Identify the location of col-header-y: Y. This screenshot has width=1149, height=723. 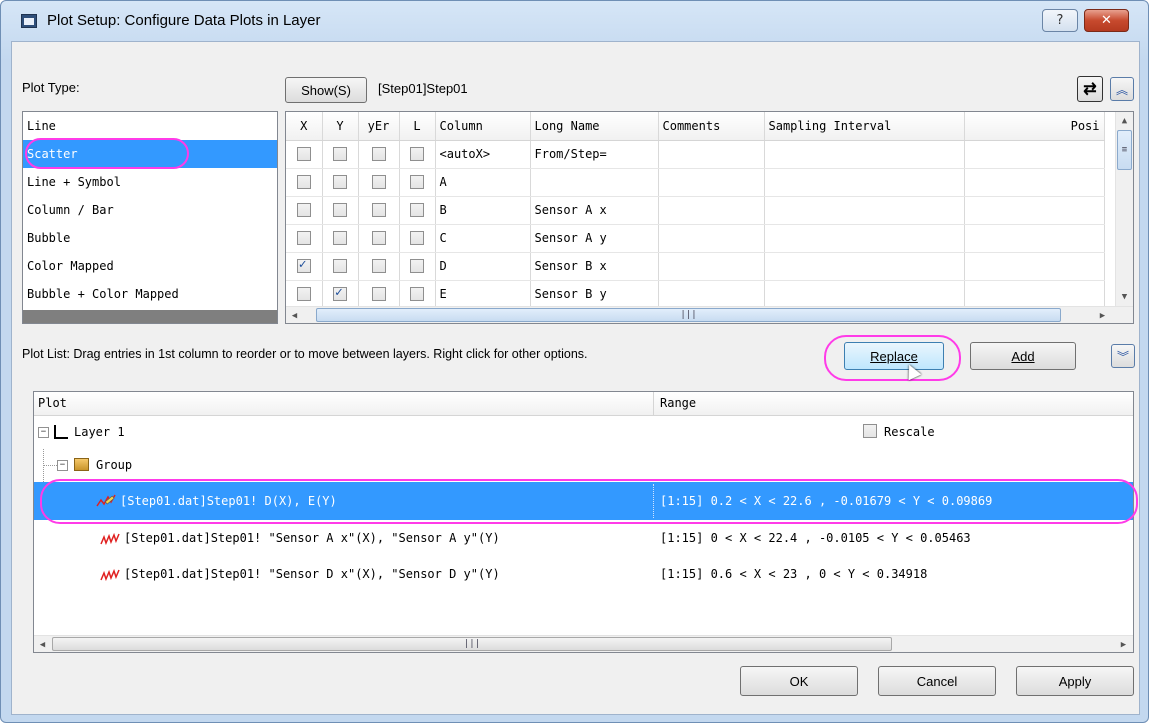
(340, 126).